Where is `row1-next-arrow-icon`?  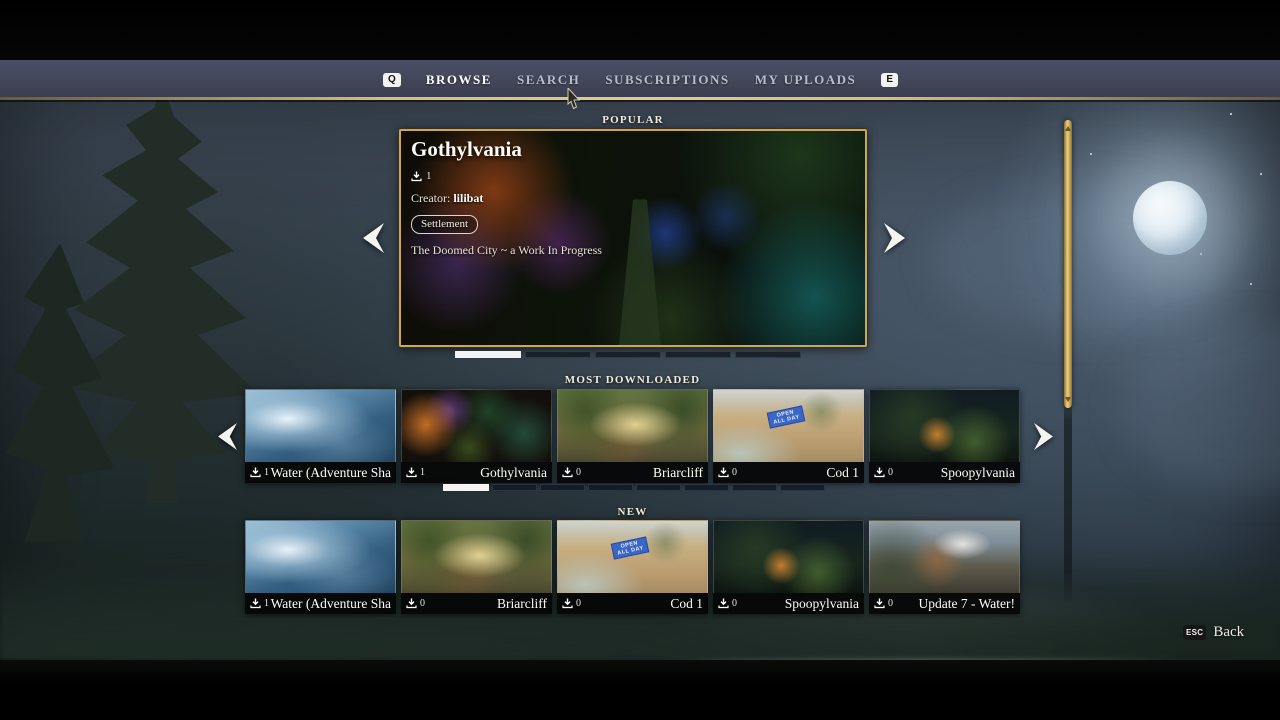
row1-next-arrow-icon is located at coordinates (1043, 436).